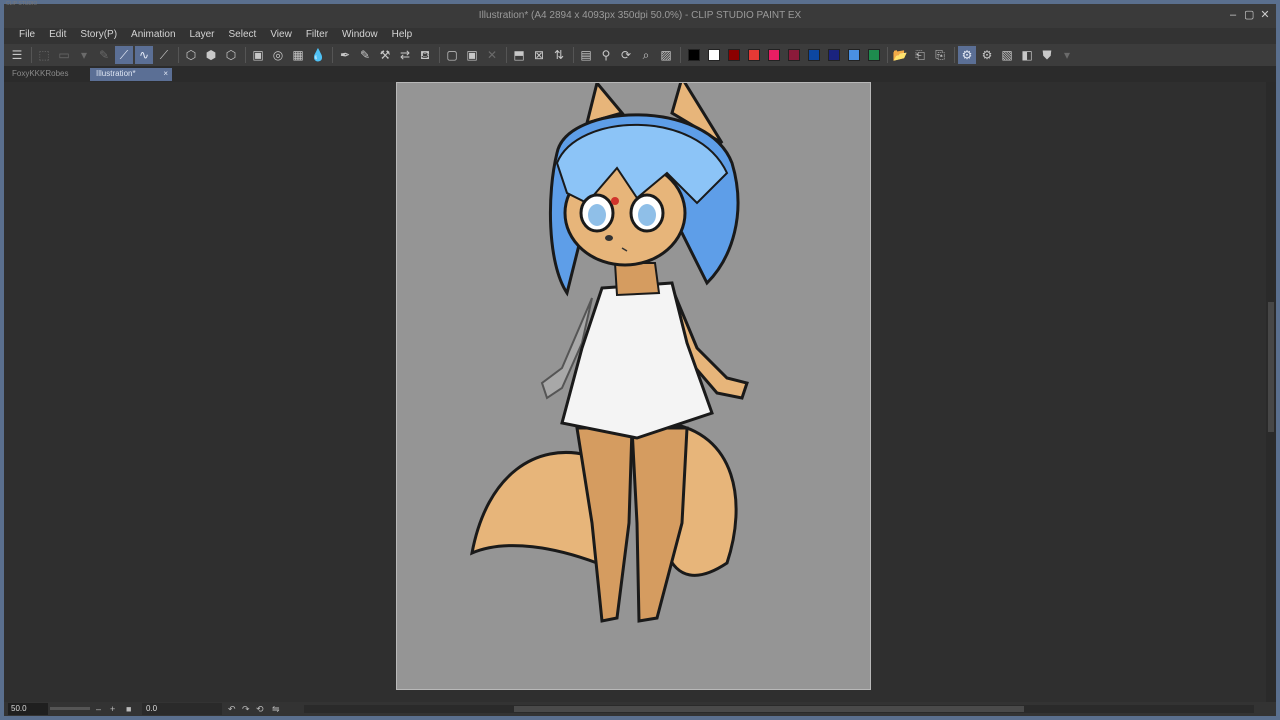  I want to click on arrows-icon: ⇄, so click(405, 55).